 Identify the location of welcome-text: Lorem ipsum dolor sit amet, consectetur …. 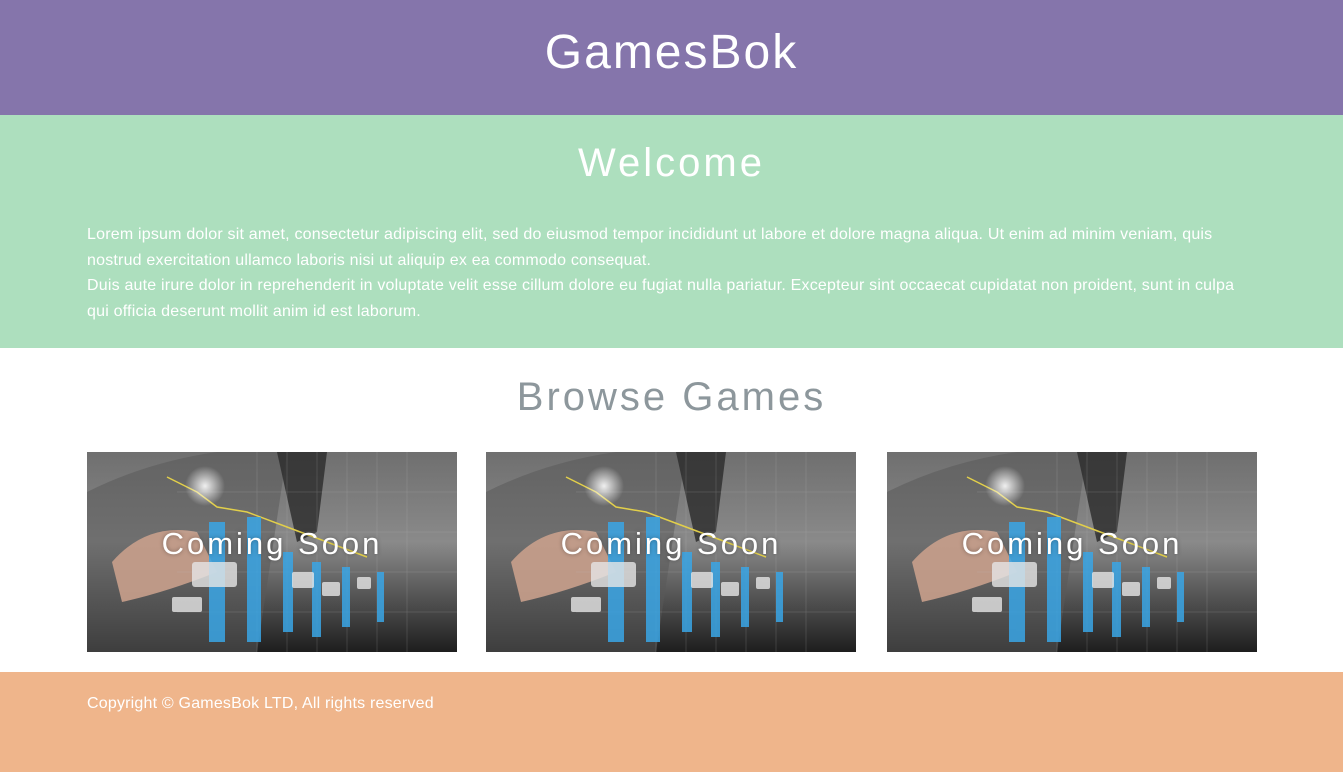
(662, 273).